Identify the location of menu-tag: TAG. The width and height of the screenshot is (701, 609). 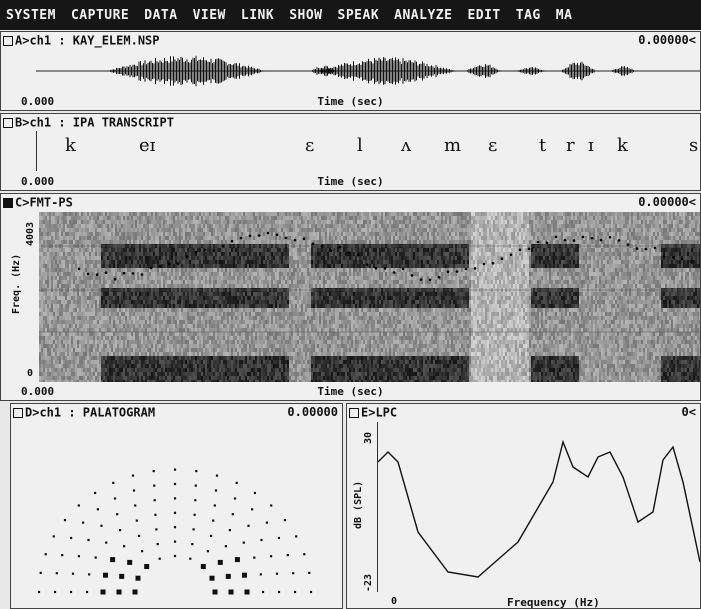
(530, 15).